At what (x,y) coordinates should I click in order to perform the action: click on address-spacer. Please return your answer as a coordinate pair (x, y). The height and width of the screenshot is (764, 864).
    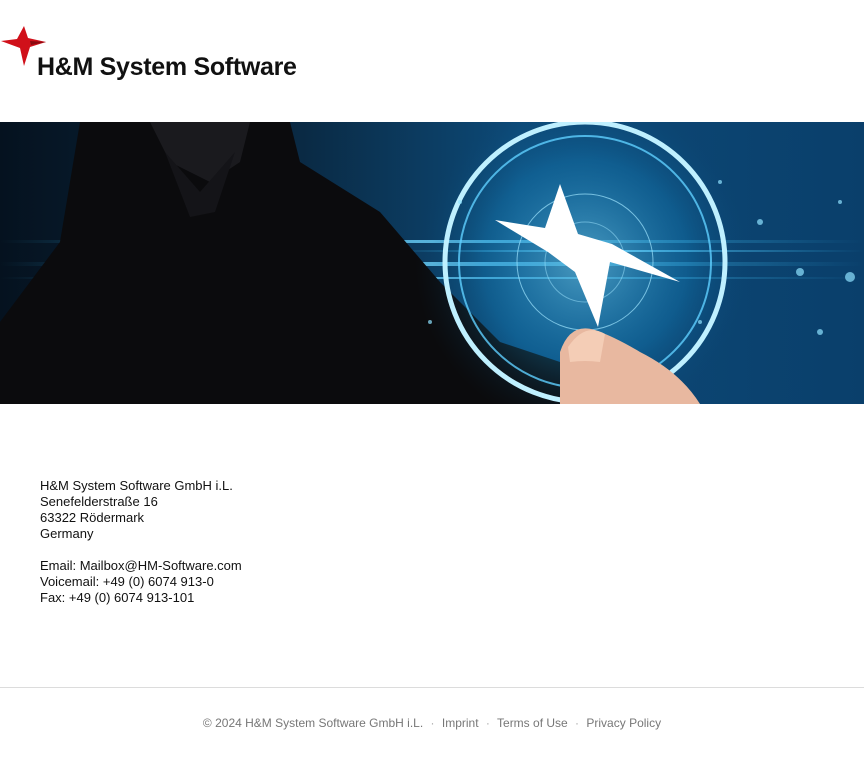
    Looking at the image, I should click on (141, 550).